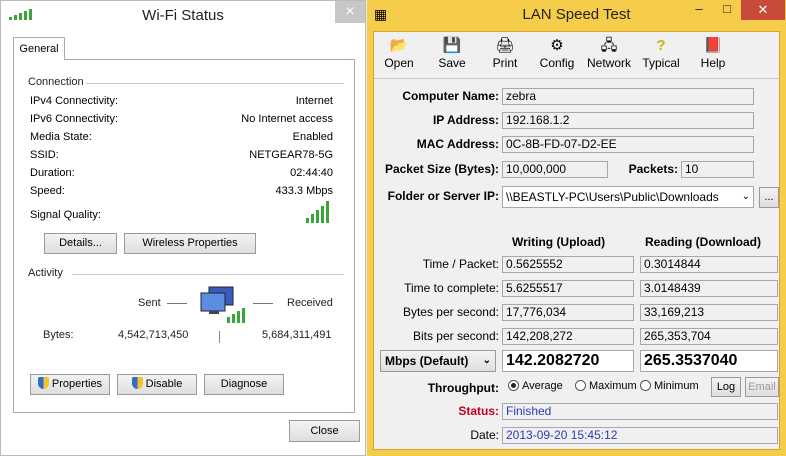 This screenshot has height=456, width=786. Describe the element at coordinates (505, 63) in the screenshot. I see `toolbar-print-label: Print` at that location.